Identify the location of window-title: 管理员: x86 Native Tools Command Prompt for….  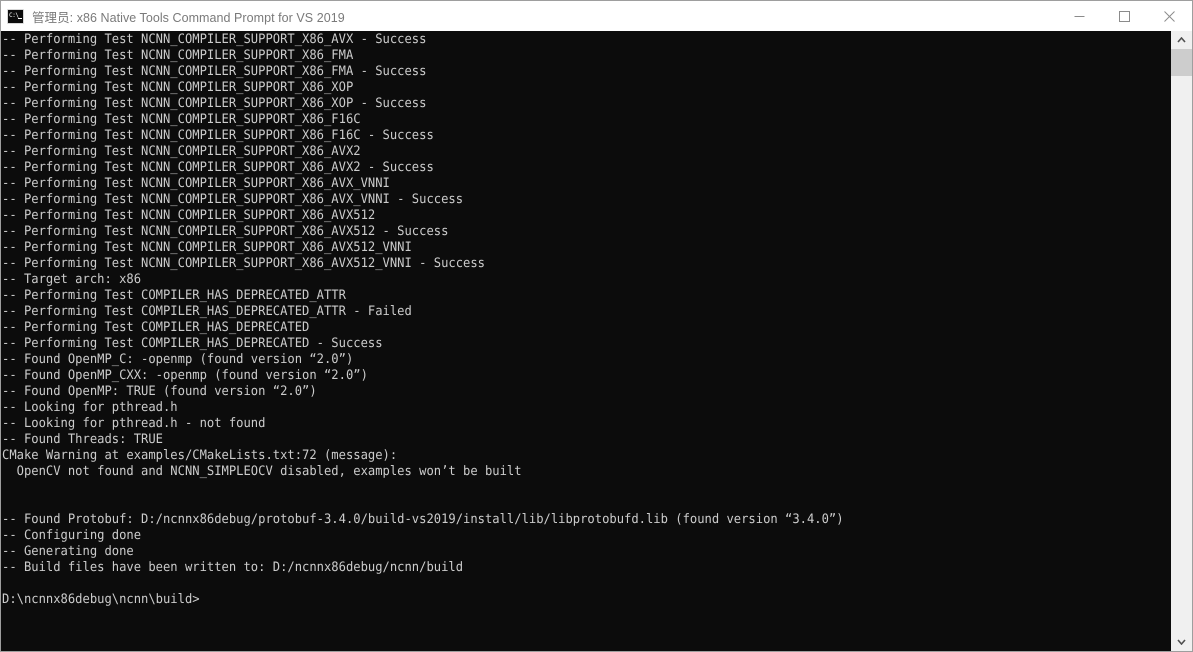
(188, 17).